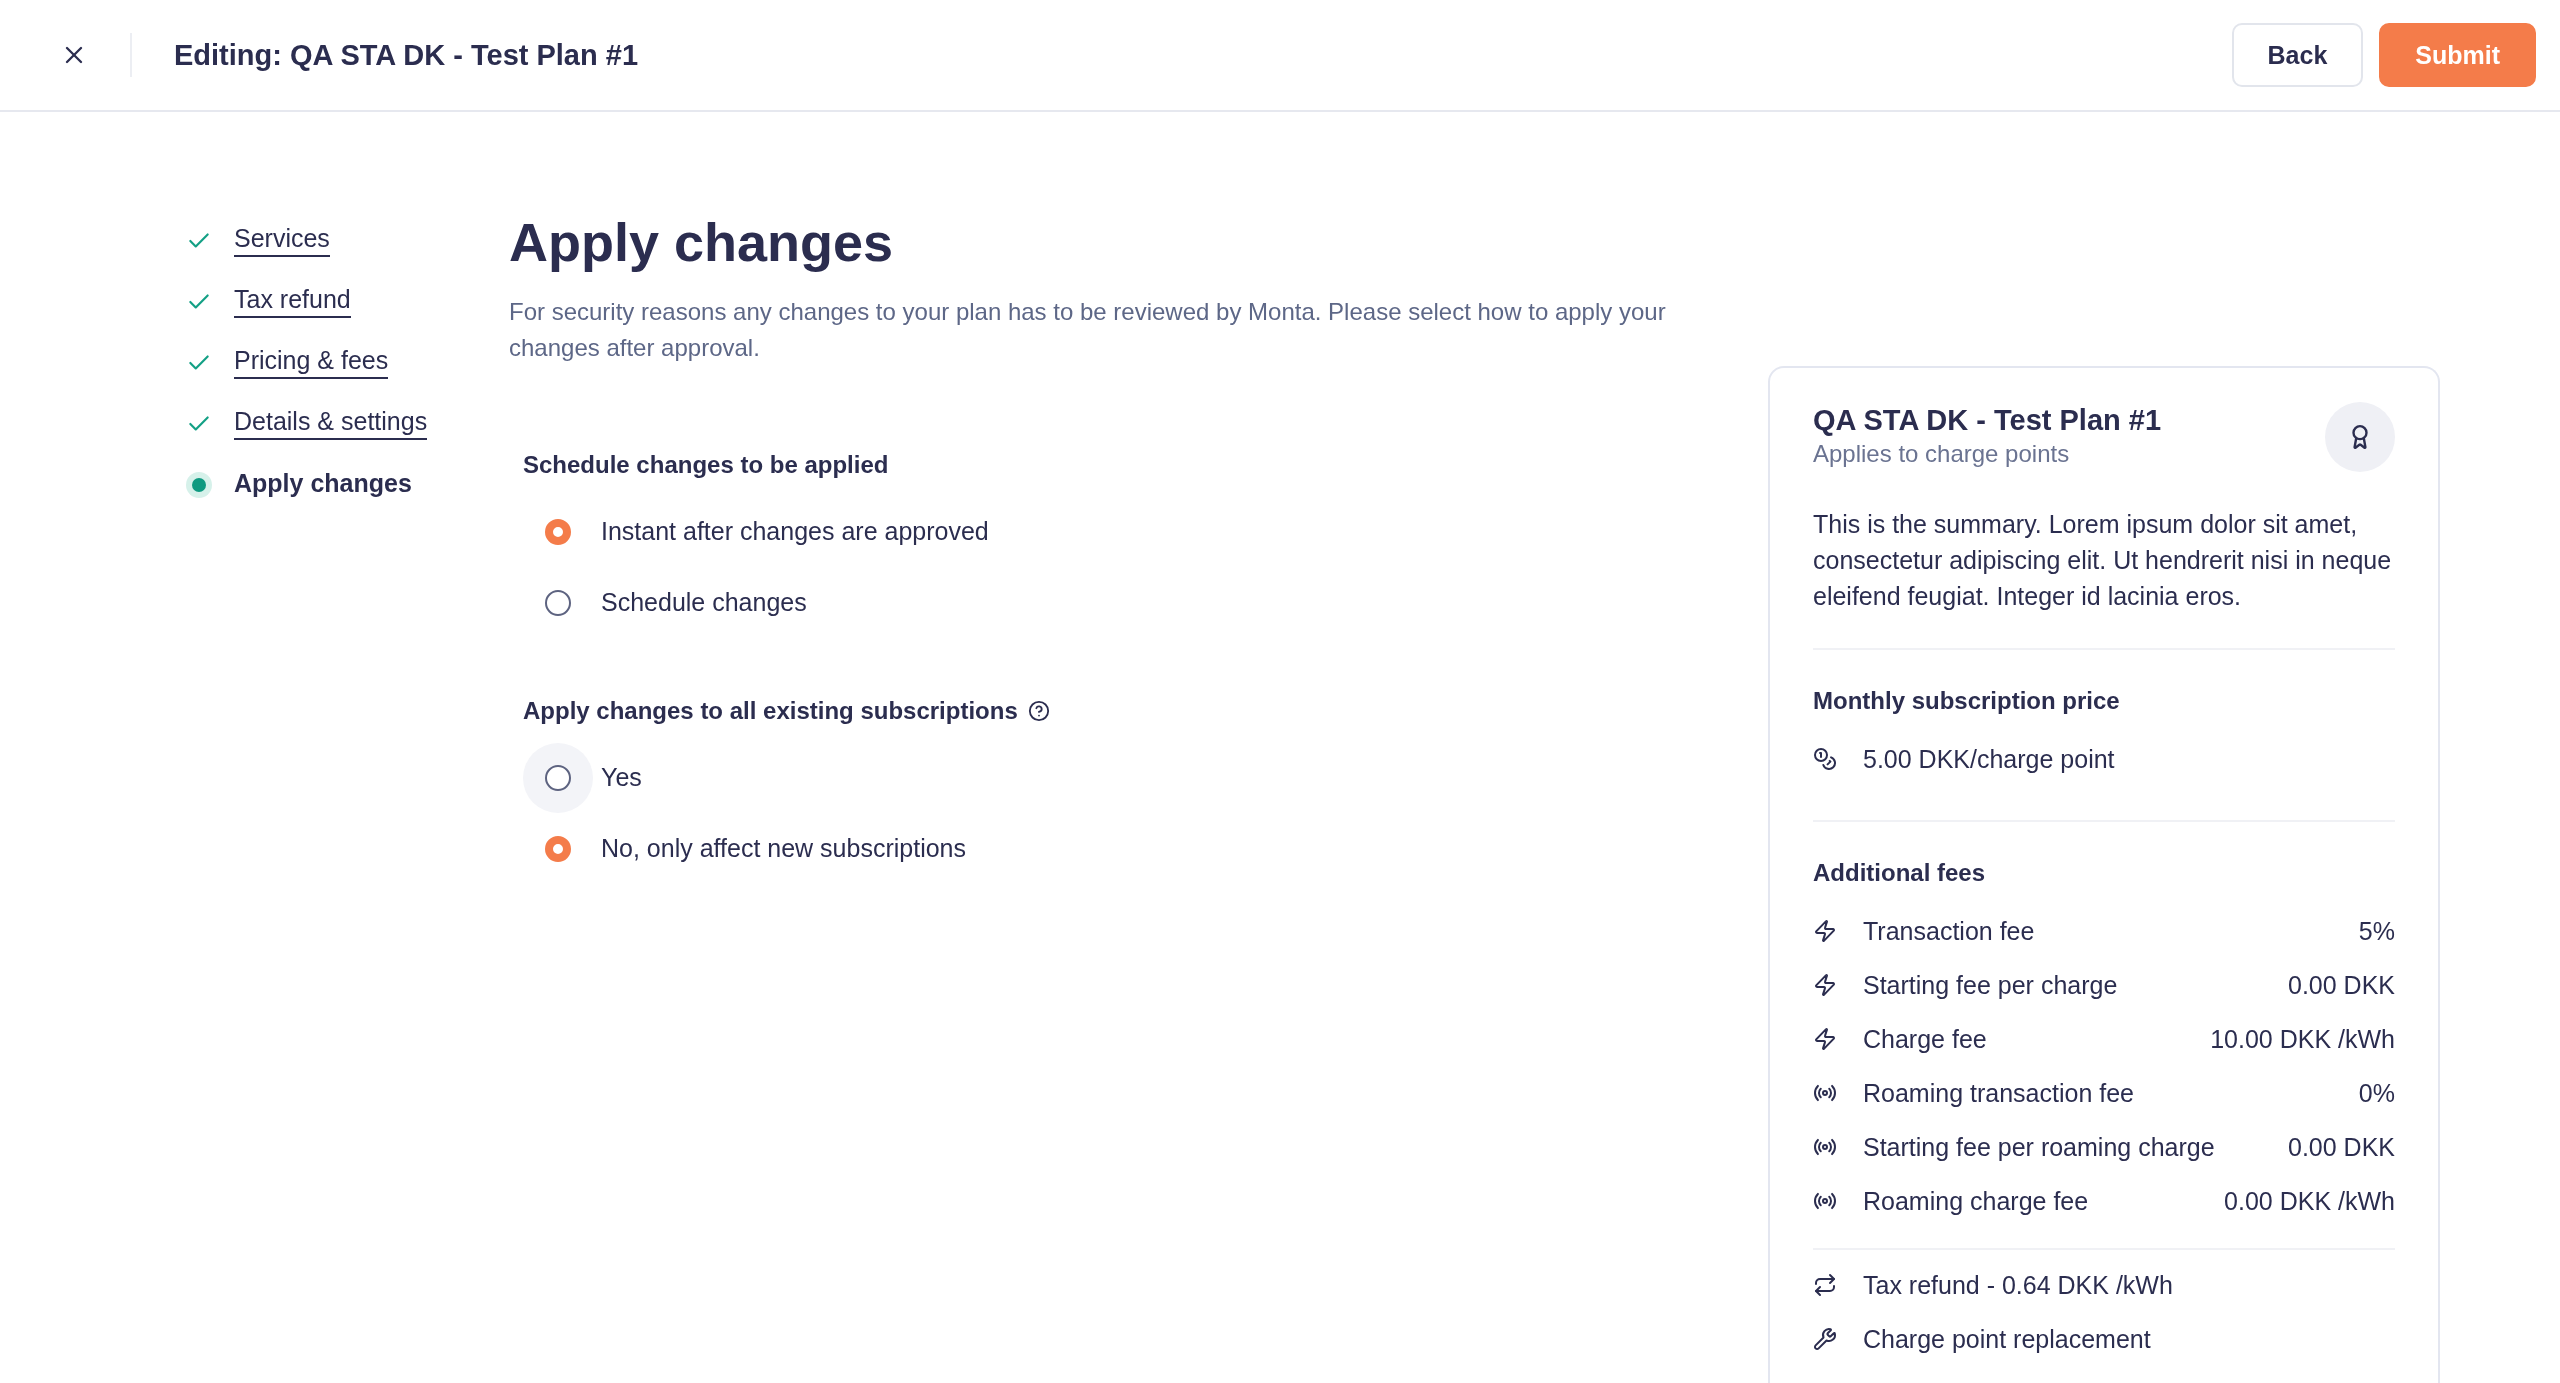 This screenshot has width=2560, height=1383. Describe the element at coordinates (1942, 454) in the screenshot. I see `plan-subtitle: Applies to charge points` at that location.